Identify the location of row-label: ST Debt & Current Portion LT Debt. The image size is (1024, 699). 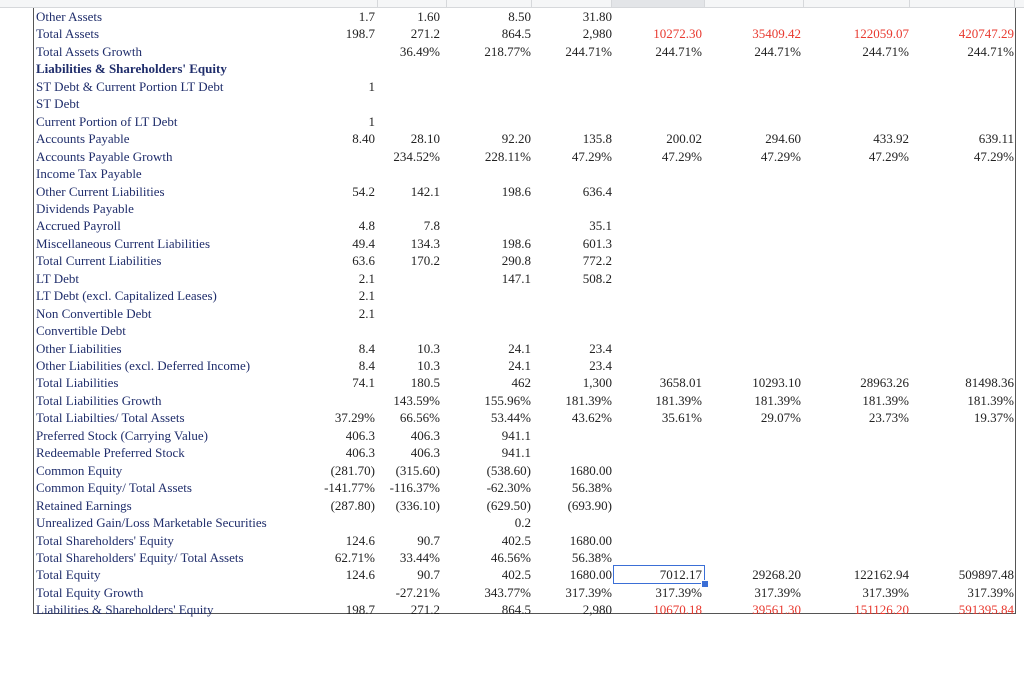
(130, 86).